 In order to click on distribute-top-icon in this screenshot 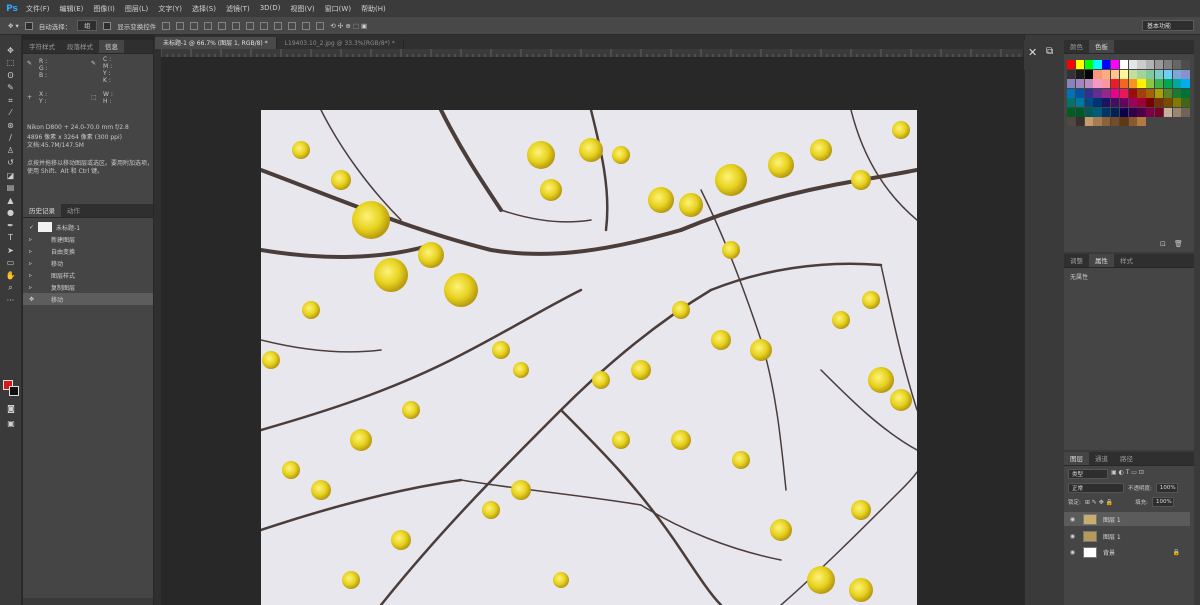, I will do `click(250, 25)`.